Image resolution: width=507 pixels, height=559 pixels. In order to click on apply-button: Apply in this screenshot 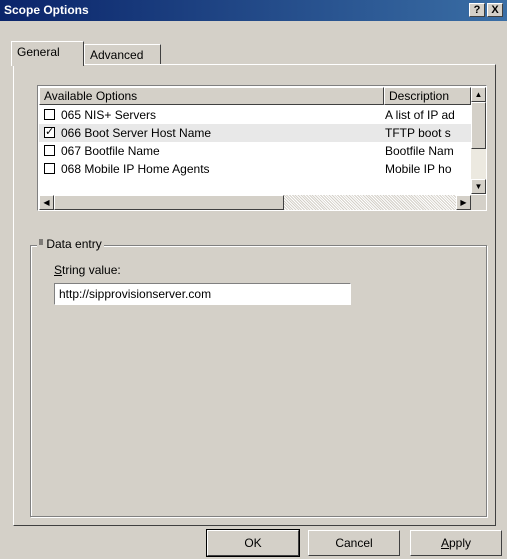, I will do `click(456, 543)`.